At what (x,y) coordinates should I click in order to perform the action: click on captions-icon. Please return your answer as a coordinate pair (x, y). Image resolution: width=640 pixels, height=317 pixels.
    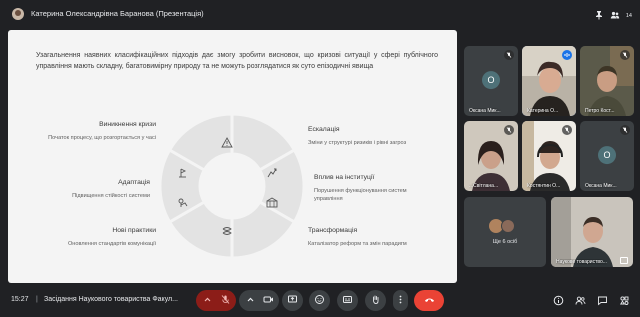
    Looking at the image, I should click on (347, 301).